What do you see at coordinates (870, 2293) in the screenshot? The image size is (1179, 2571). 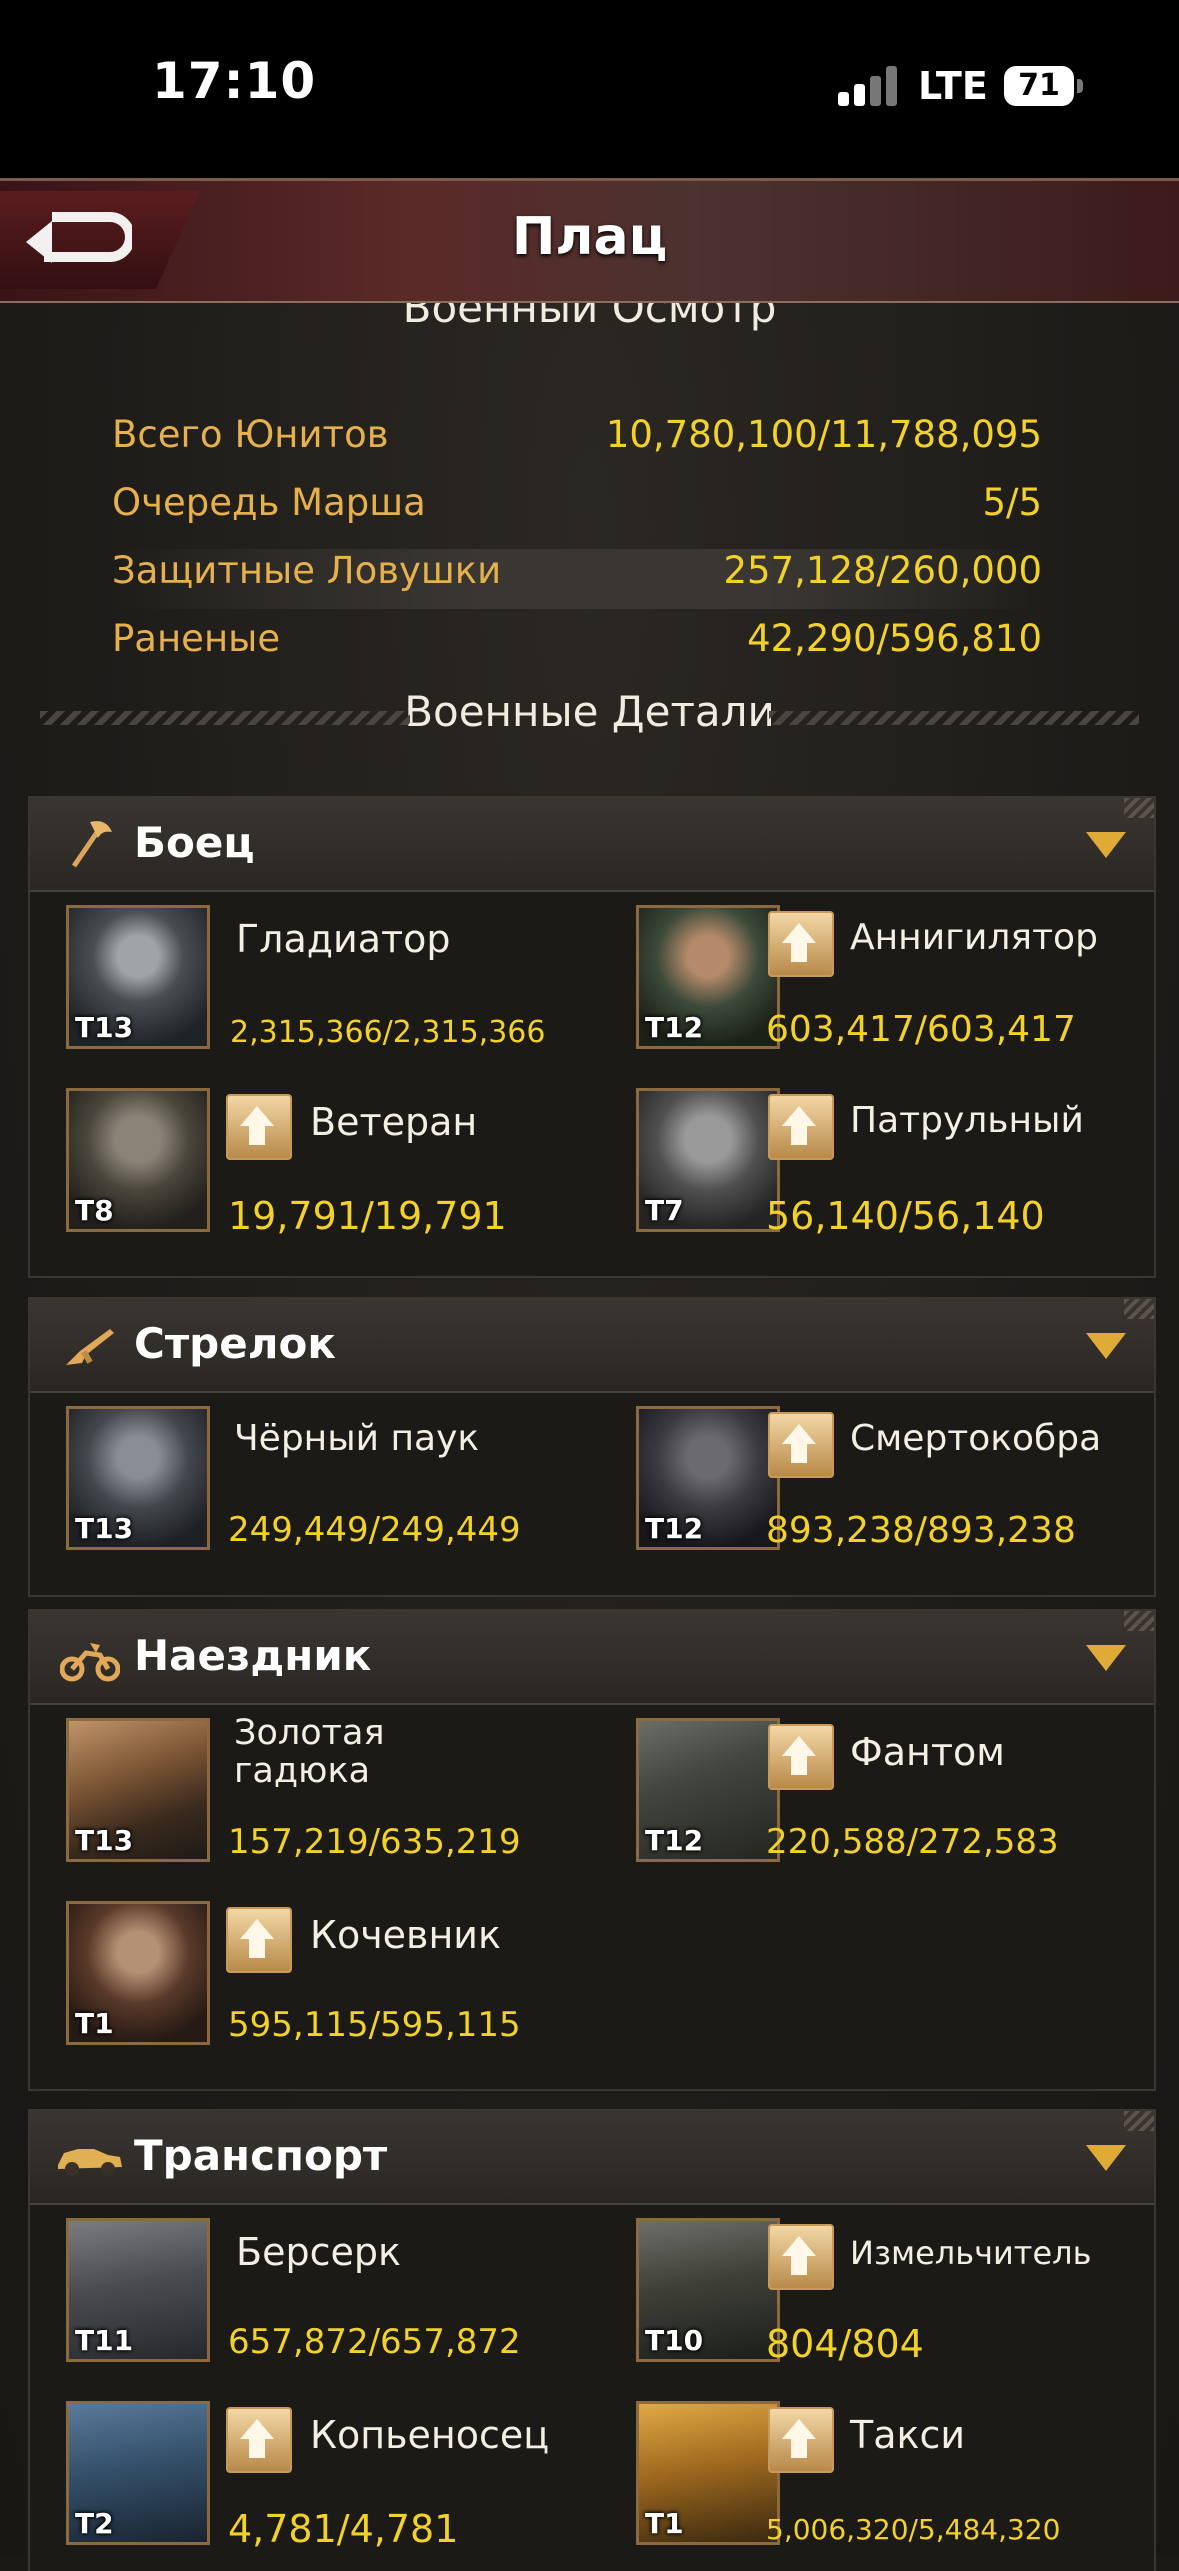 I see `unit-card: T10 Измельчитель 804/804` at bounding box center [870, 2293].